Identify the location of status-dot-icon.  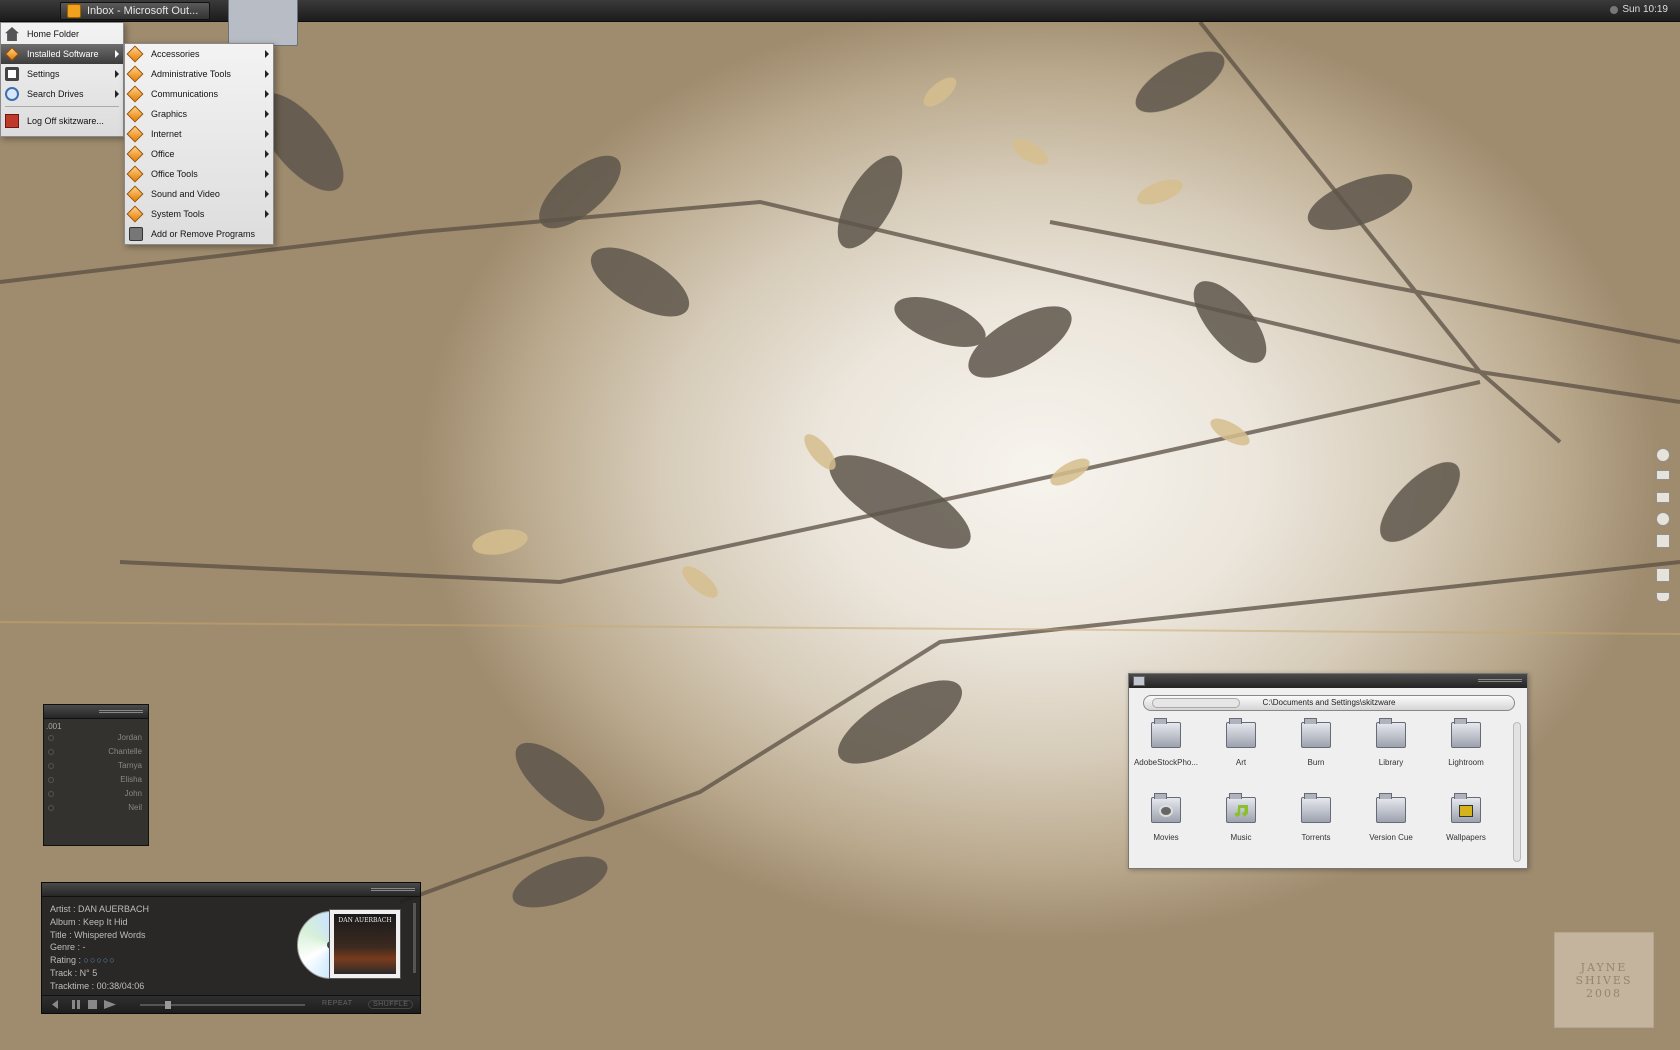
(51, 738).